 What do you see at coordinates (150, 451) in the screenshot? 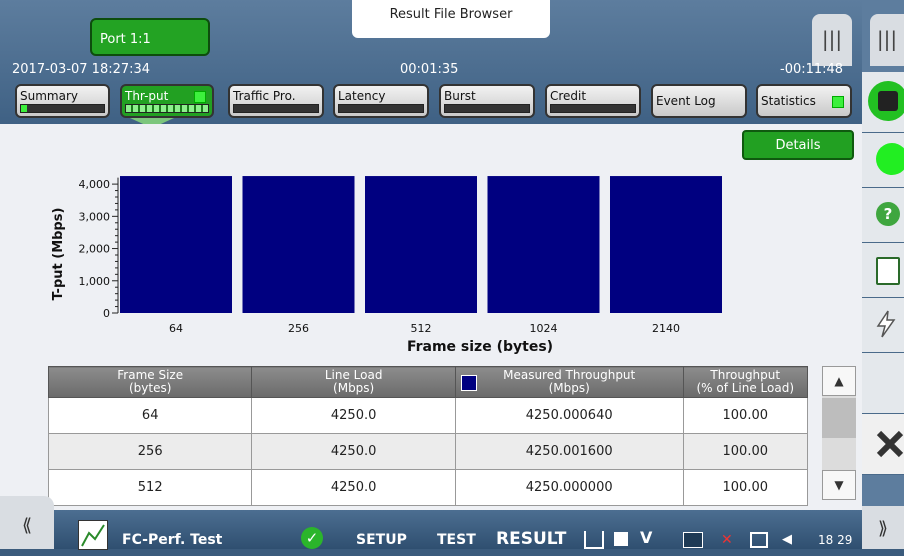
I see `cell-frame-size: 256` at bounding box center [150, 451].